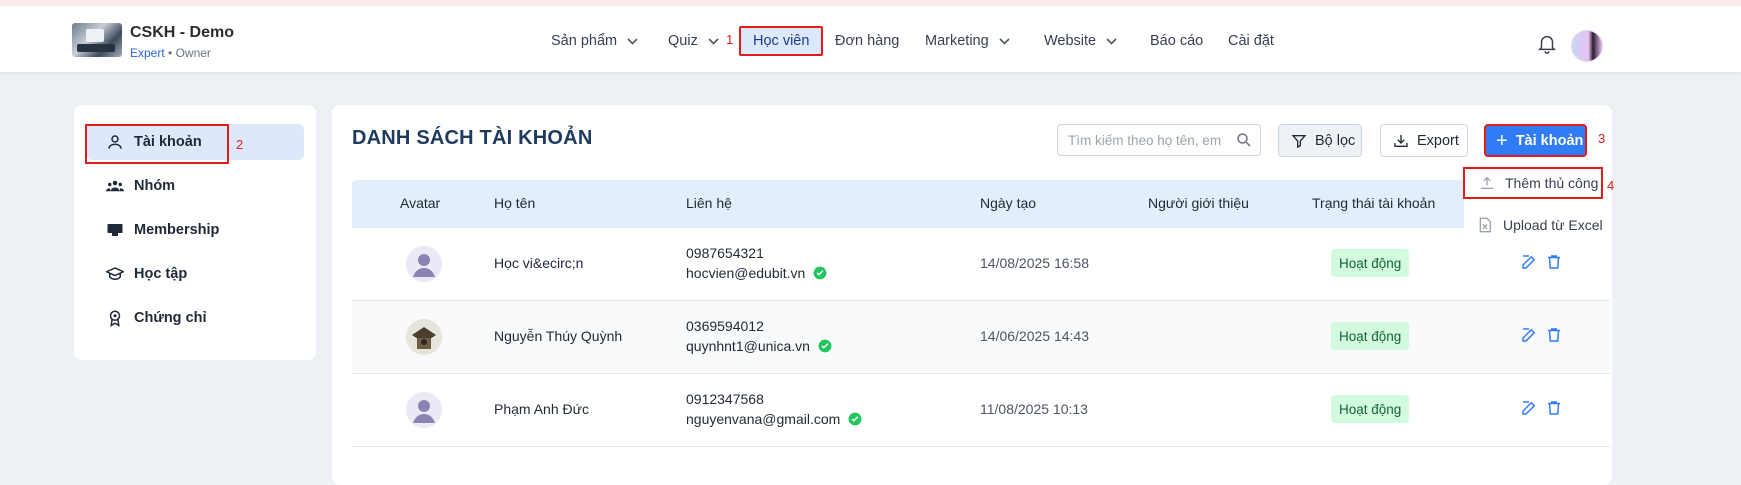  I want to click on column-header: Liên hệ, so click(709, 203).